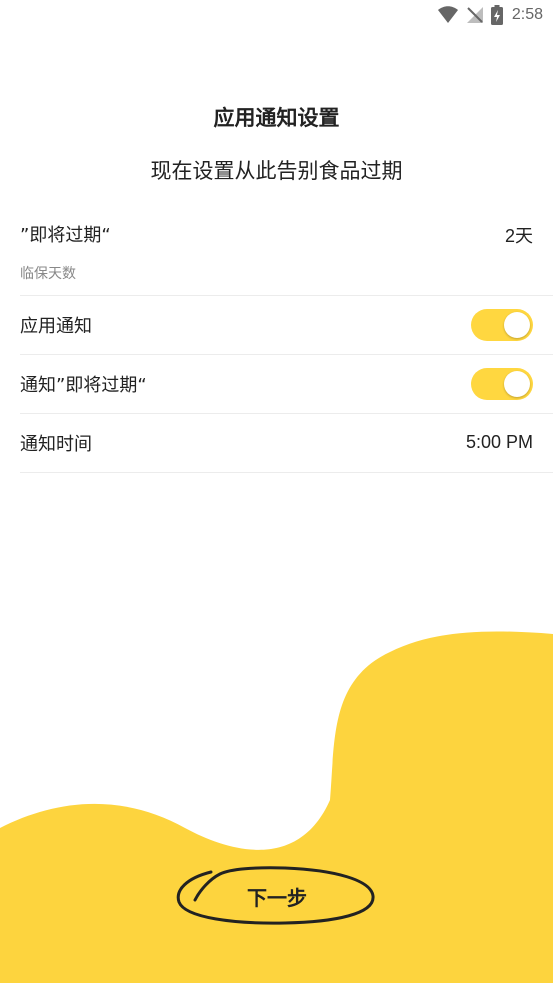 This screenshot has width=553, height=983. Describe the element at coordinates (502, 384) in the screenshot. I see `notify-expiring-toggle` at that location.